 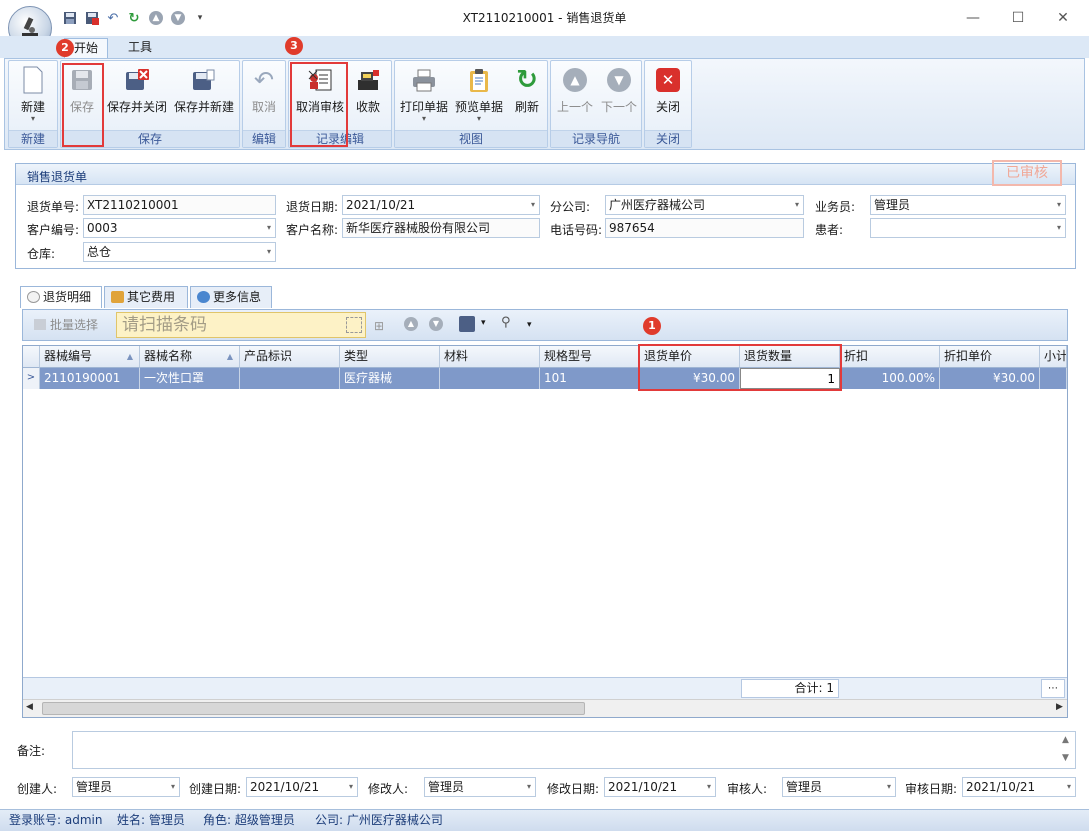 I want to click on save-new-button: 保存并新建, so click(x=204, y=94).